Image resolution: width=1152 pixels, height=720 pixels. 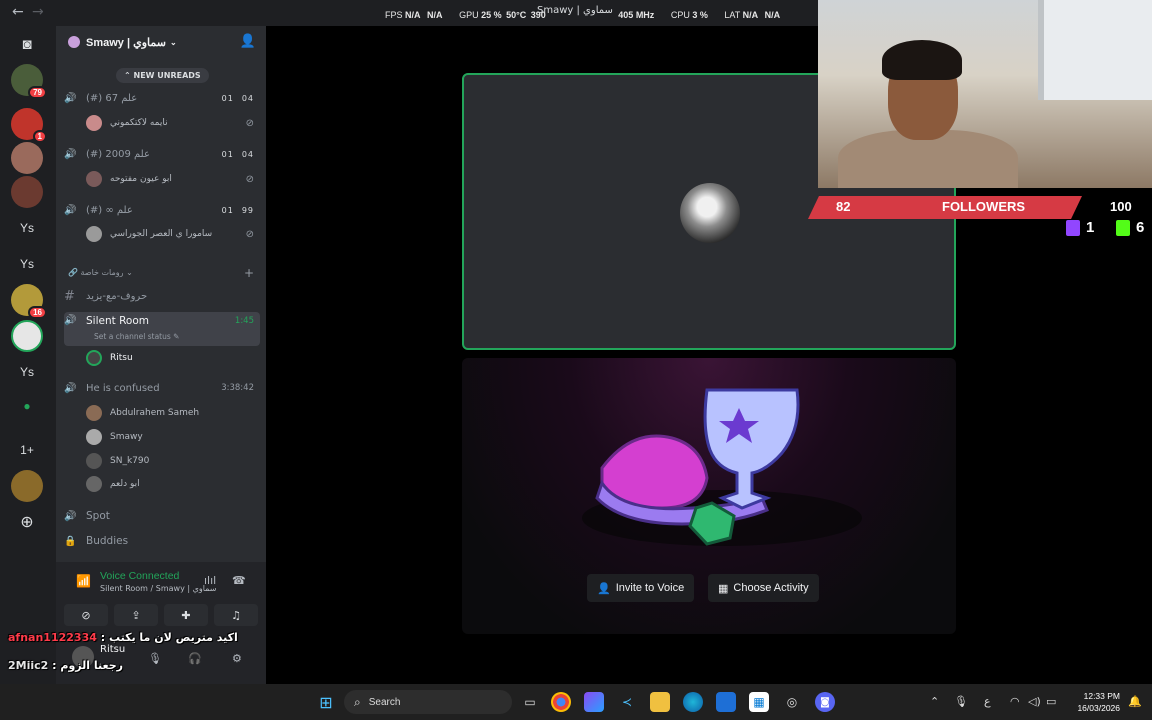 What do you see at coordinates (530, 702) in the screenshot?
I see `task-view-icon: ▭` at bounding box center [530, 702].